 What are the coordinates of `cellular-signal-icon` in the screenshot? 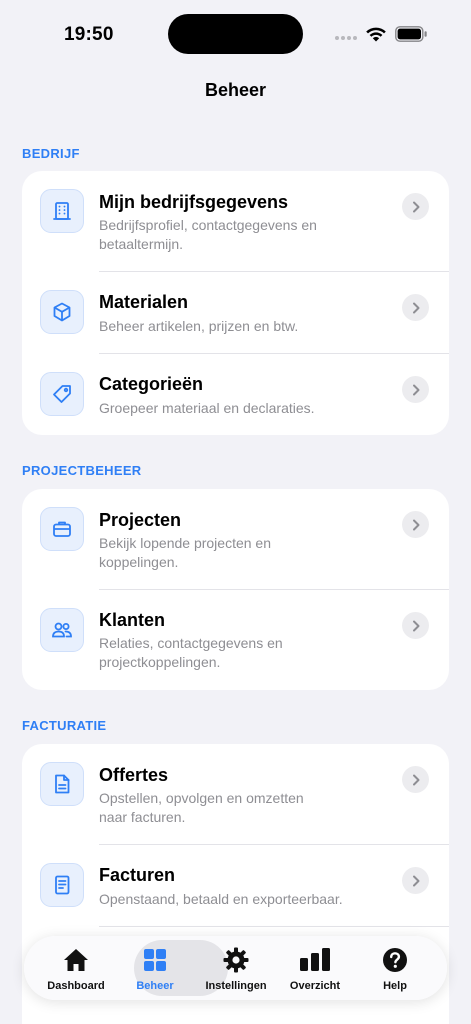 It's located at (346, 38).